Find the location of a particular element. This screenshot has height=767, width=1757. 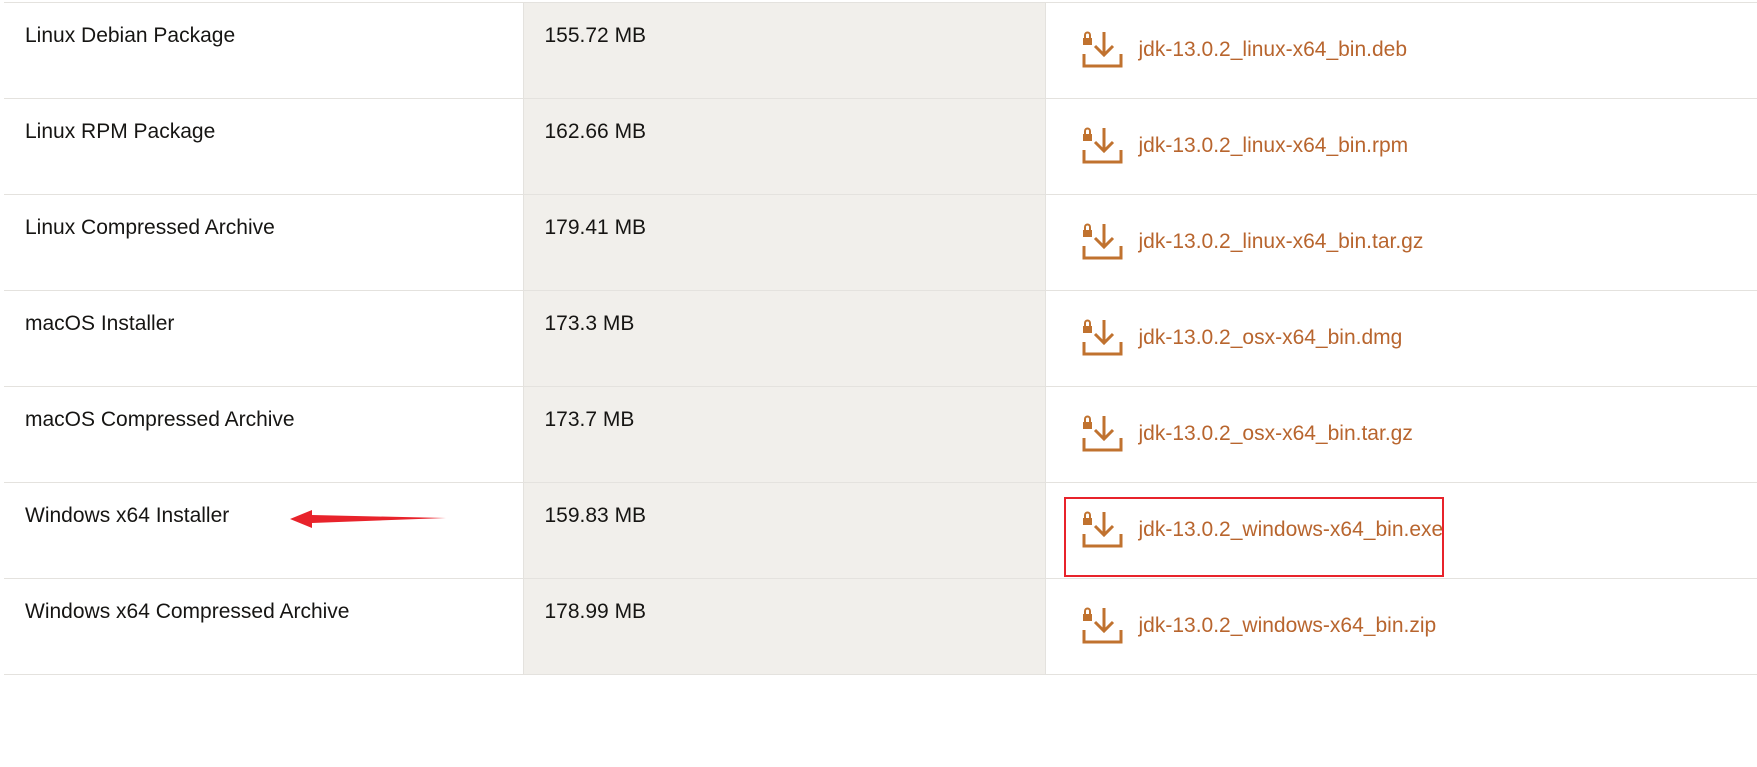

download-filename: jdk-13.0.2_windows-x64_bin.exe is located at coordinates (1291, 529).